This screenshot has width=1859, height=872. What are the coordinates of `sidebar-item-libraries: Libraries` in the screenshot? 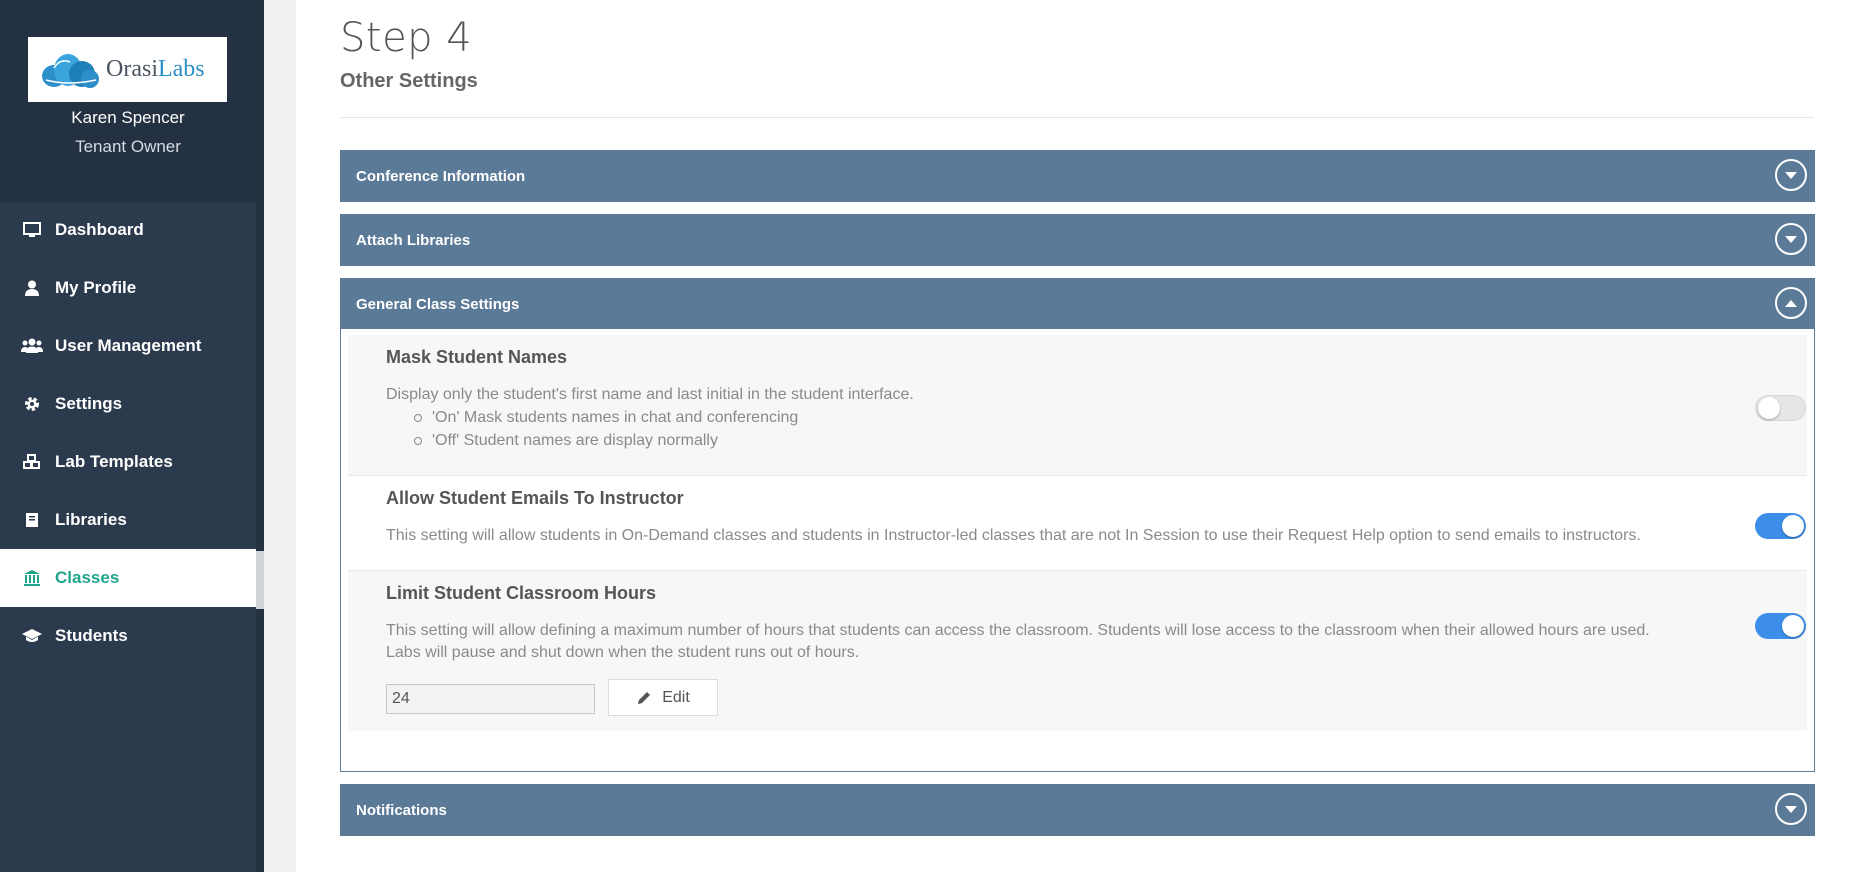 It's located at (128, 520).